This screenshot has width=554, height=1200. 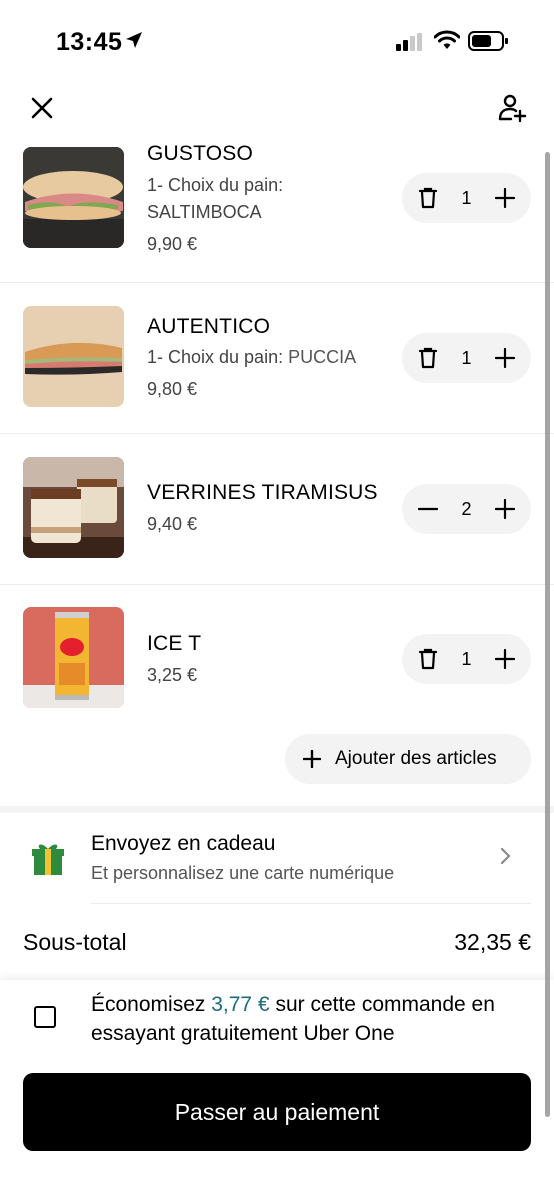 What do you see at coordinates (172, 675) in the screenshot?
I see `item-price: 3,25 €` at bounding box center [172, 675].